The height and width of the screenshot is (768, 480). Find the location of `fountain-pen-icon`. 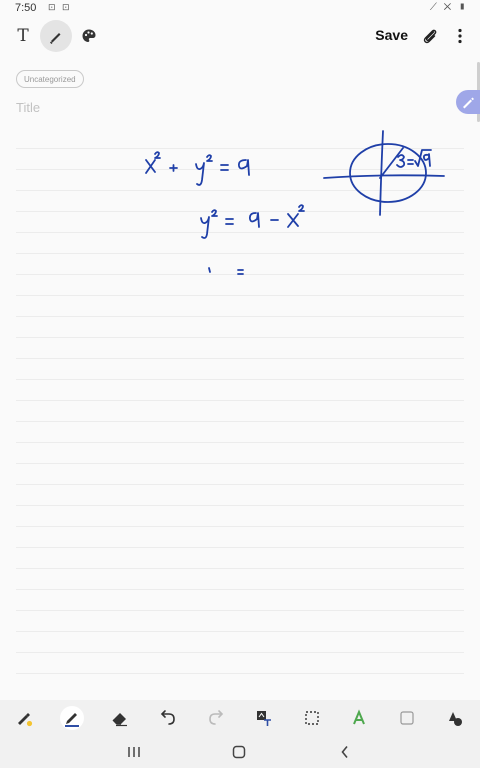

fountain-pen-icon is located at coordinates (25, 720).